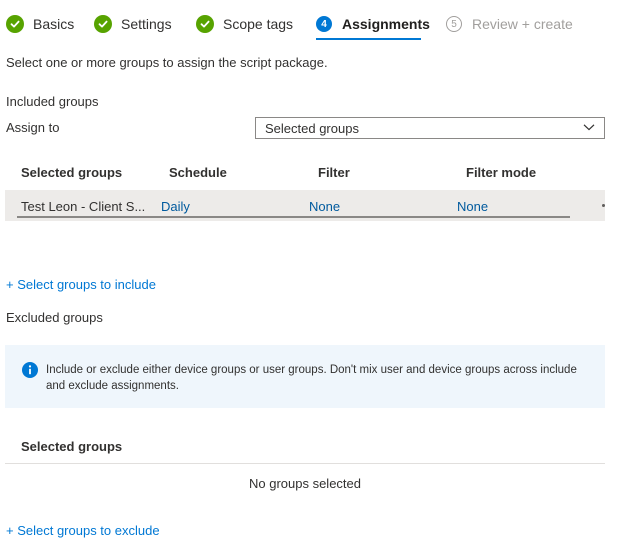 The width and height of the screenshot is (618, 551). I want to click on step-assignments: 4 Assignments, so click(373, 24).